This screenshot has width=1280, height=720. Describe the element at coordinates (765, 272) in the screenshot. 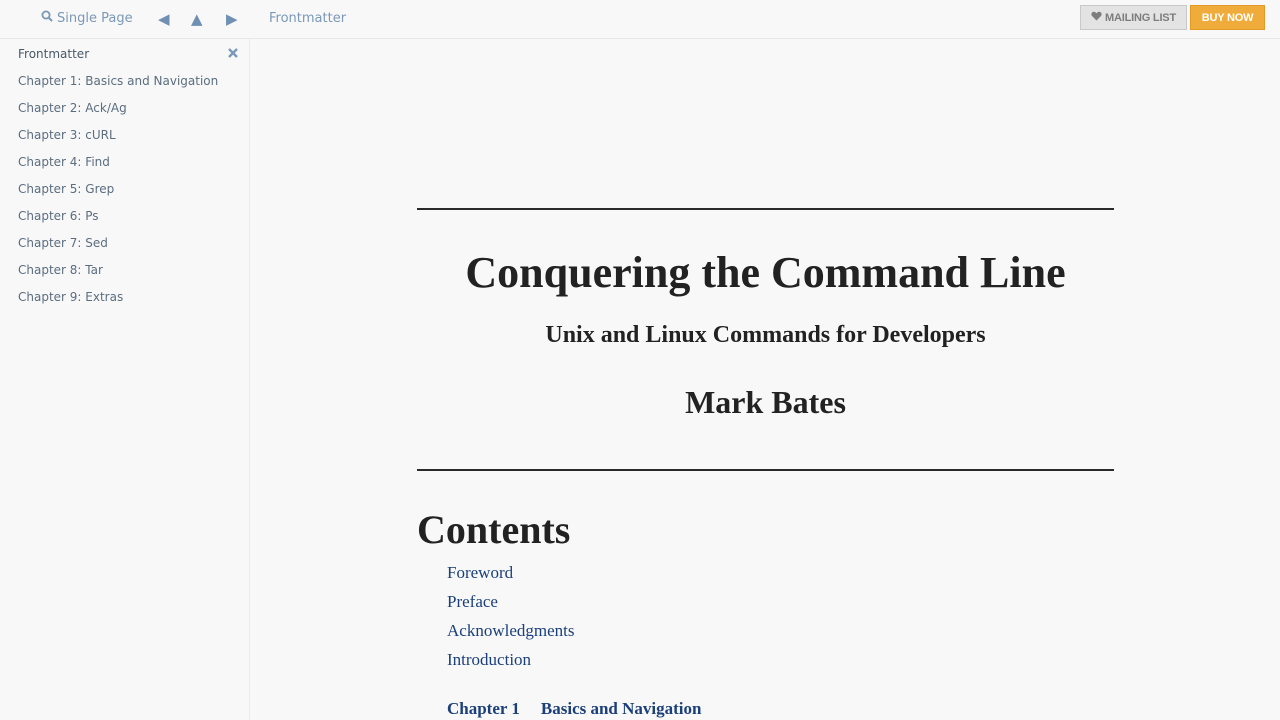

I see `book-title: Conquering the Command Line` at that location.